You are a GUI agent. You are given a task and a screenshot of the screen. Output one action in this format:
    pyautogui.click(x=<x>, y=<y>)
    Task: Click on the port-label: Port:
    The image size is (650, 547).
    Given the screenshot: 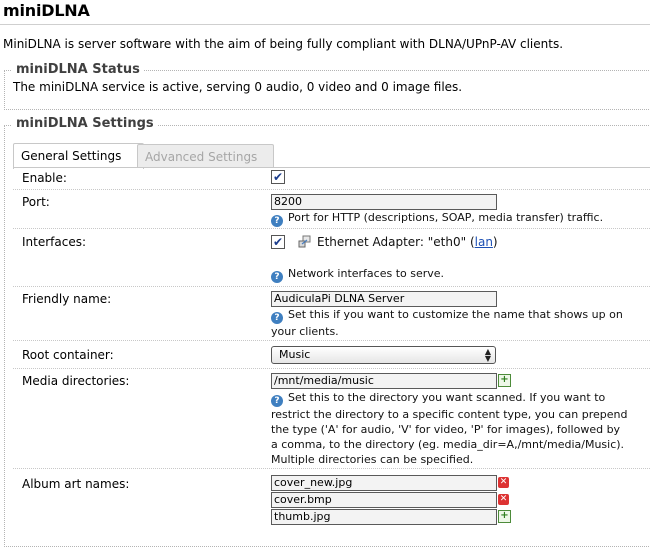 What is the action you would take?
    pyautogui.click(x=36, y=202)
    